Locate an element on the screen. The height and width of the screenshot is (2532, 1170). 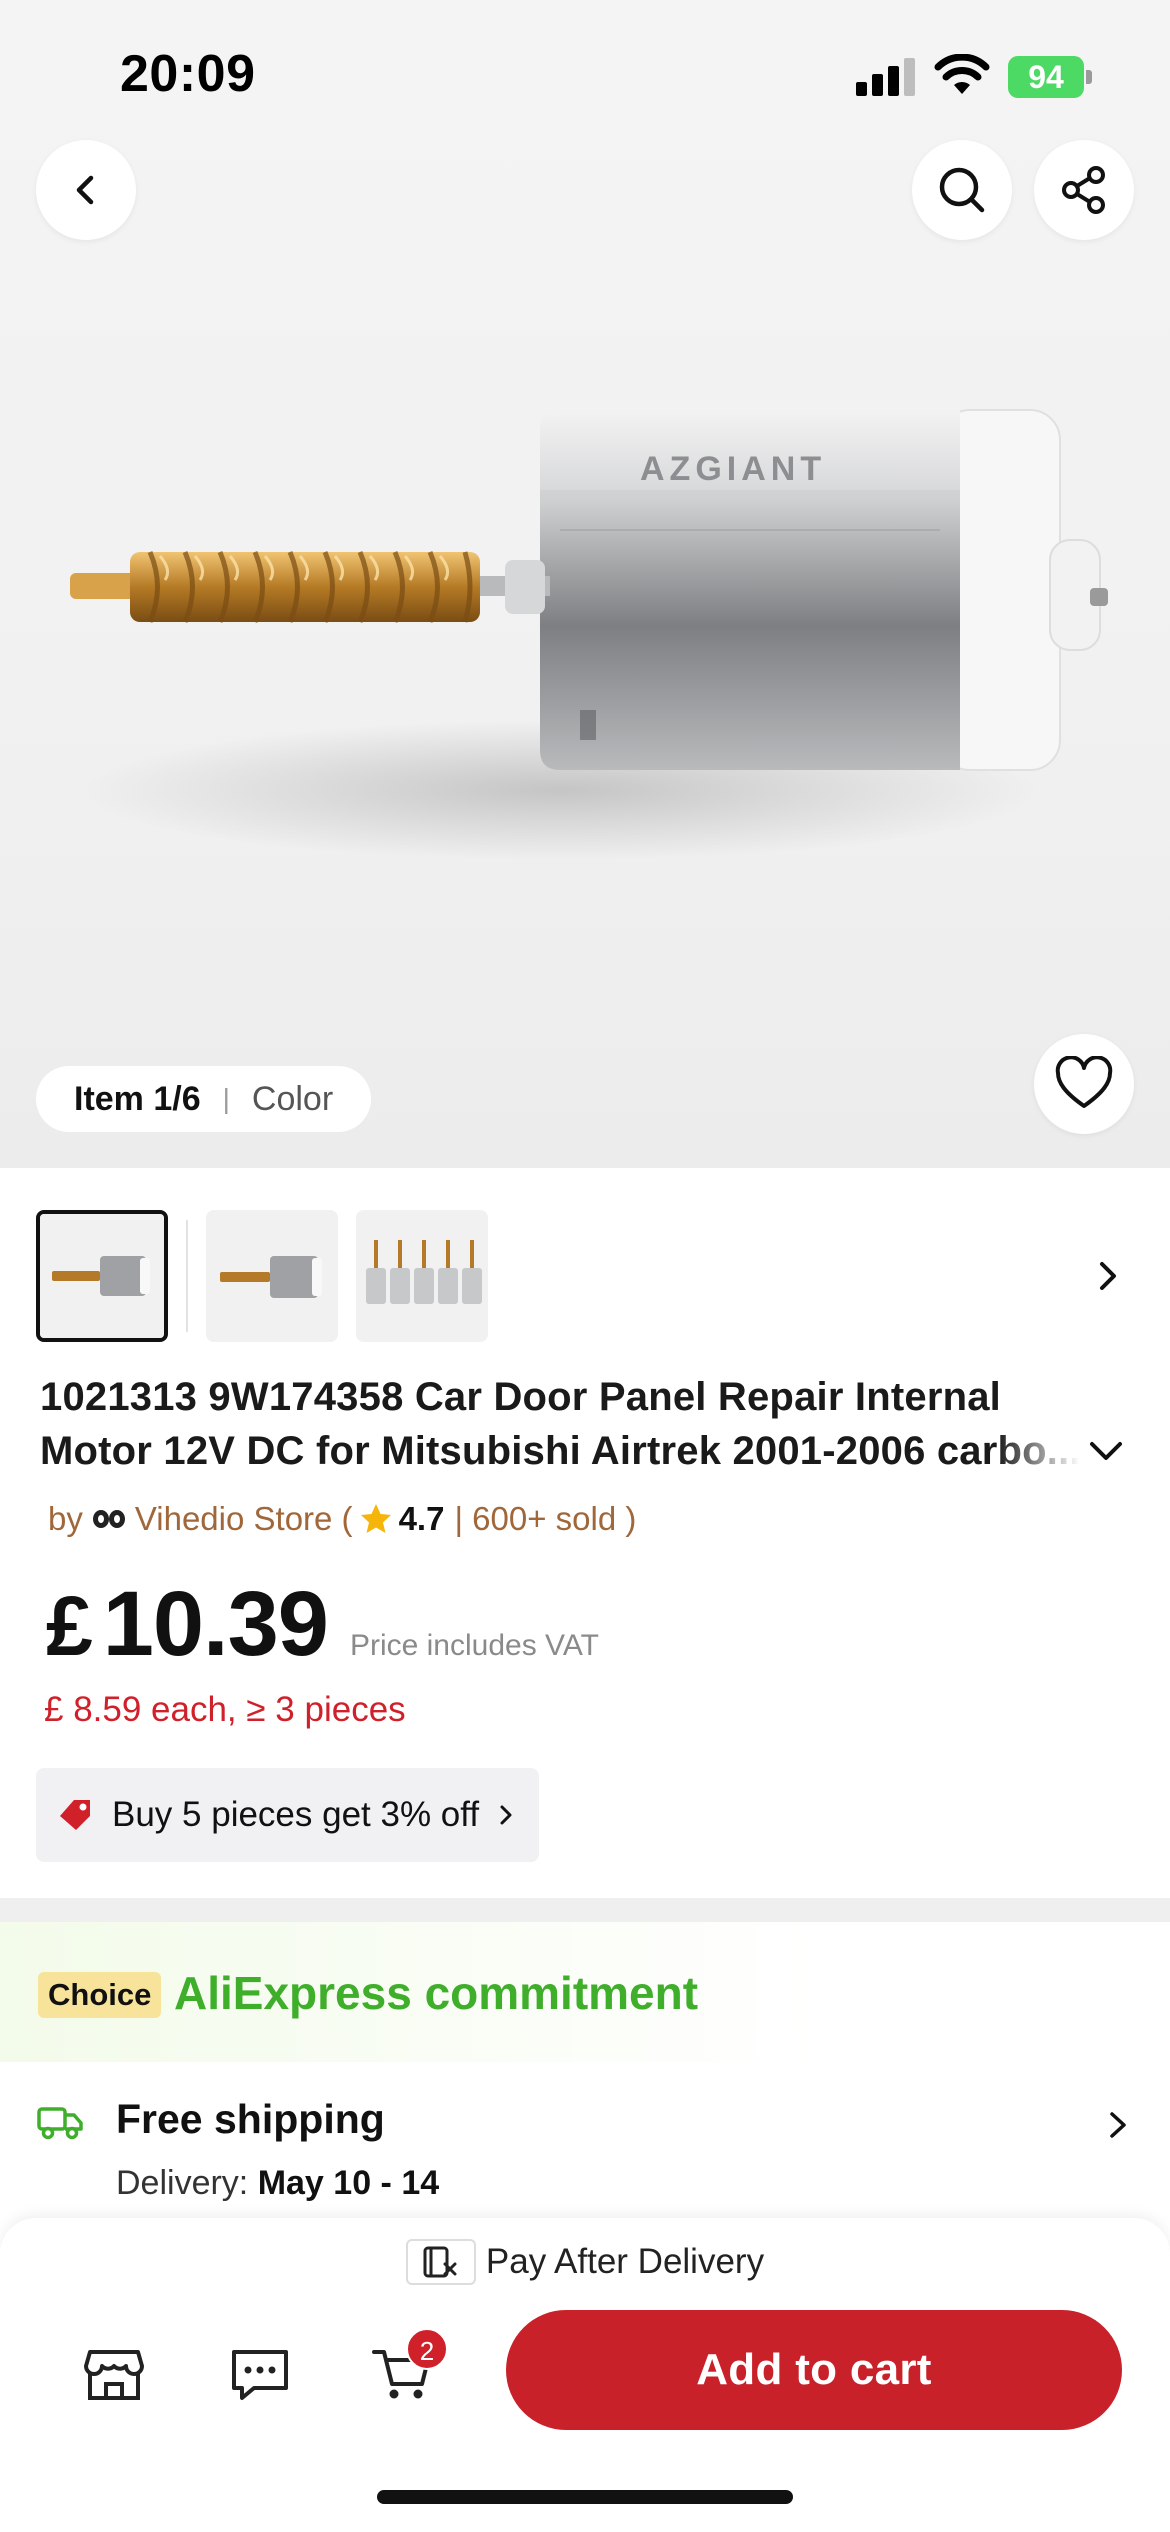
product-brand-text: AZGIANT is located at coordinates (733, 469).